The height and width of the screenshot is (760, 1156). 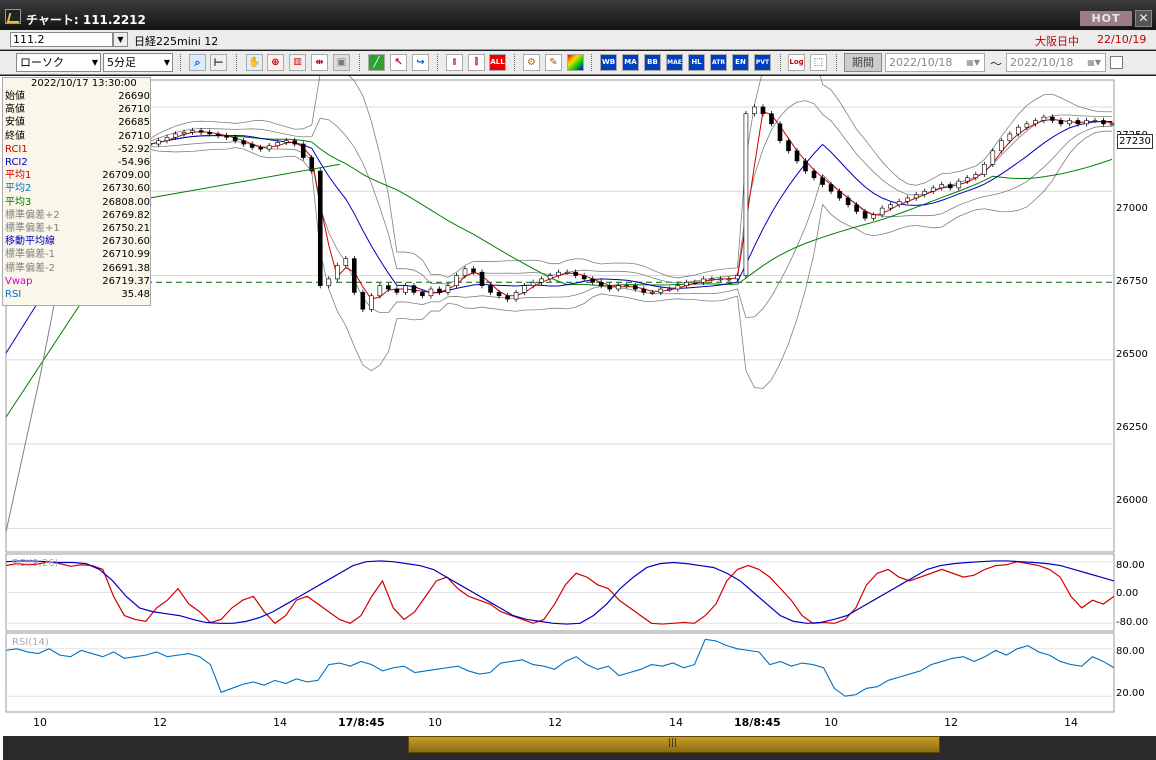 I want to click on en-button: EN, so click(x=740, y=62).